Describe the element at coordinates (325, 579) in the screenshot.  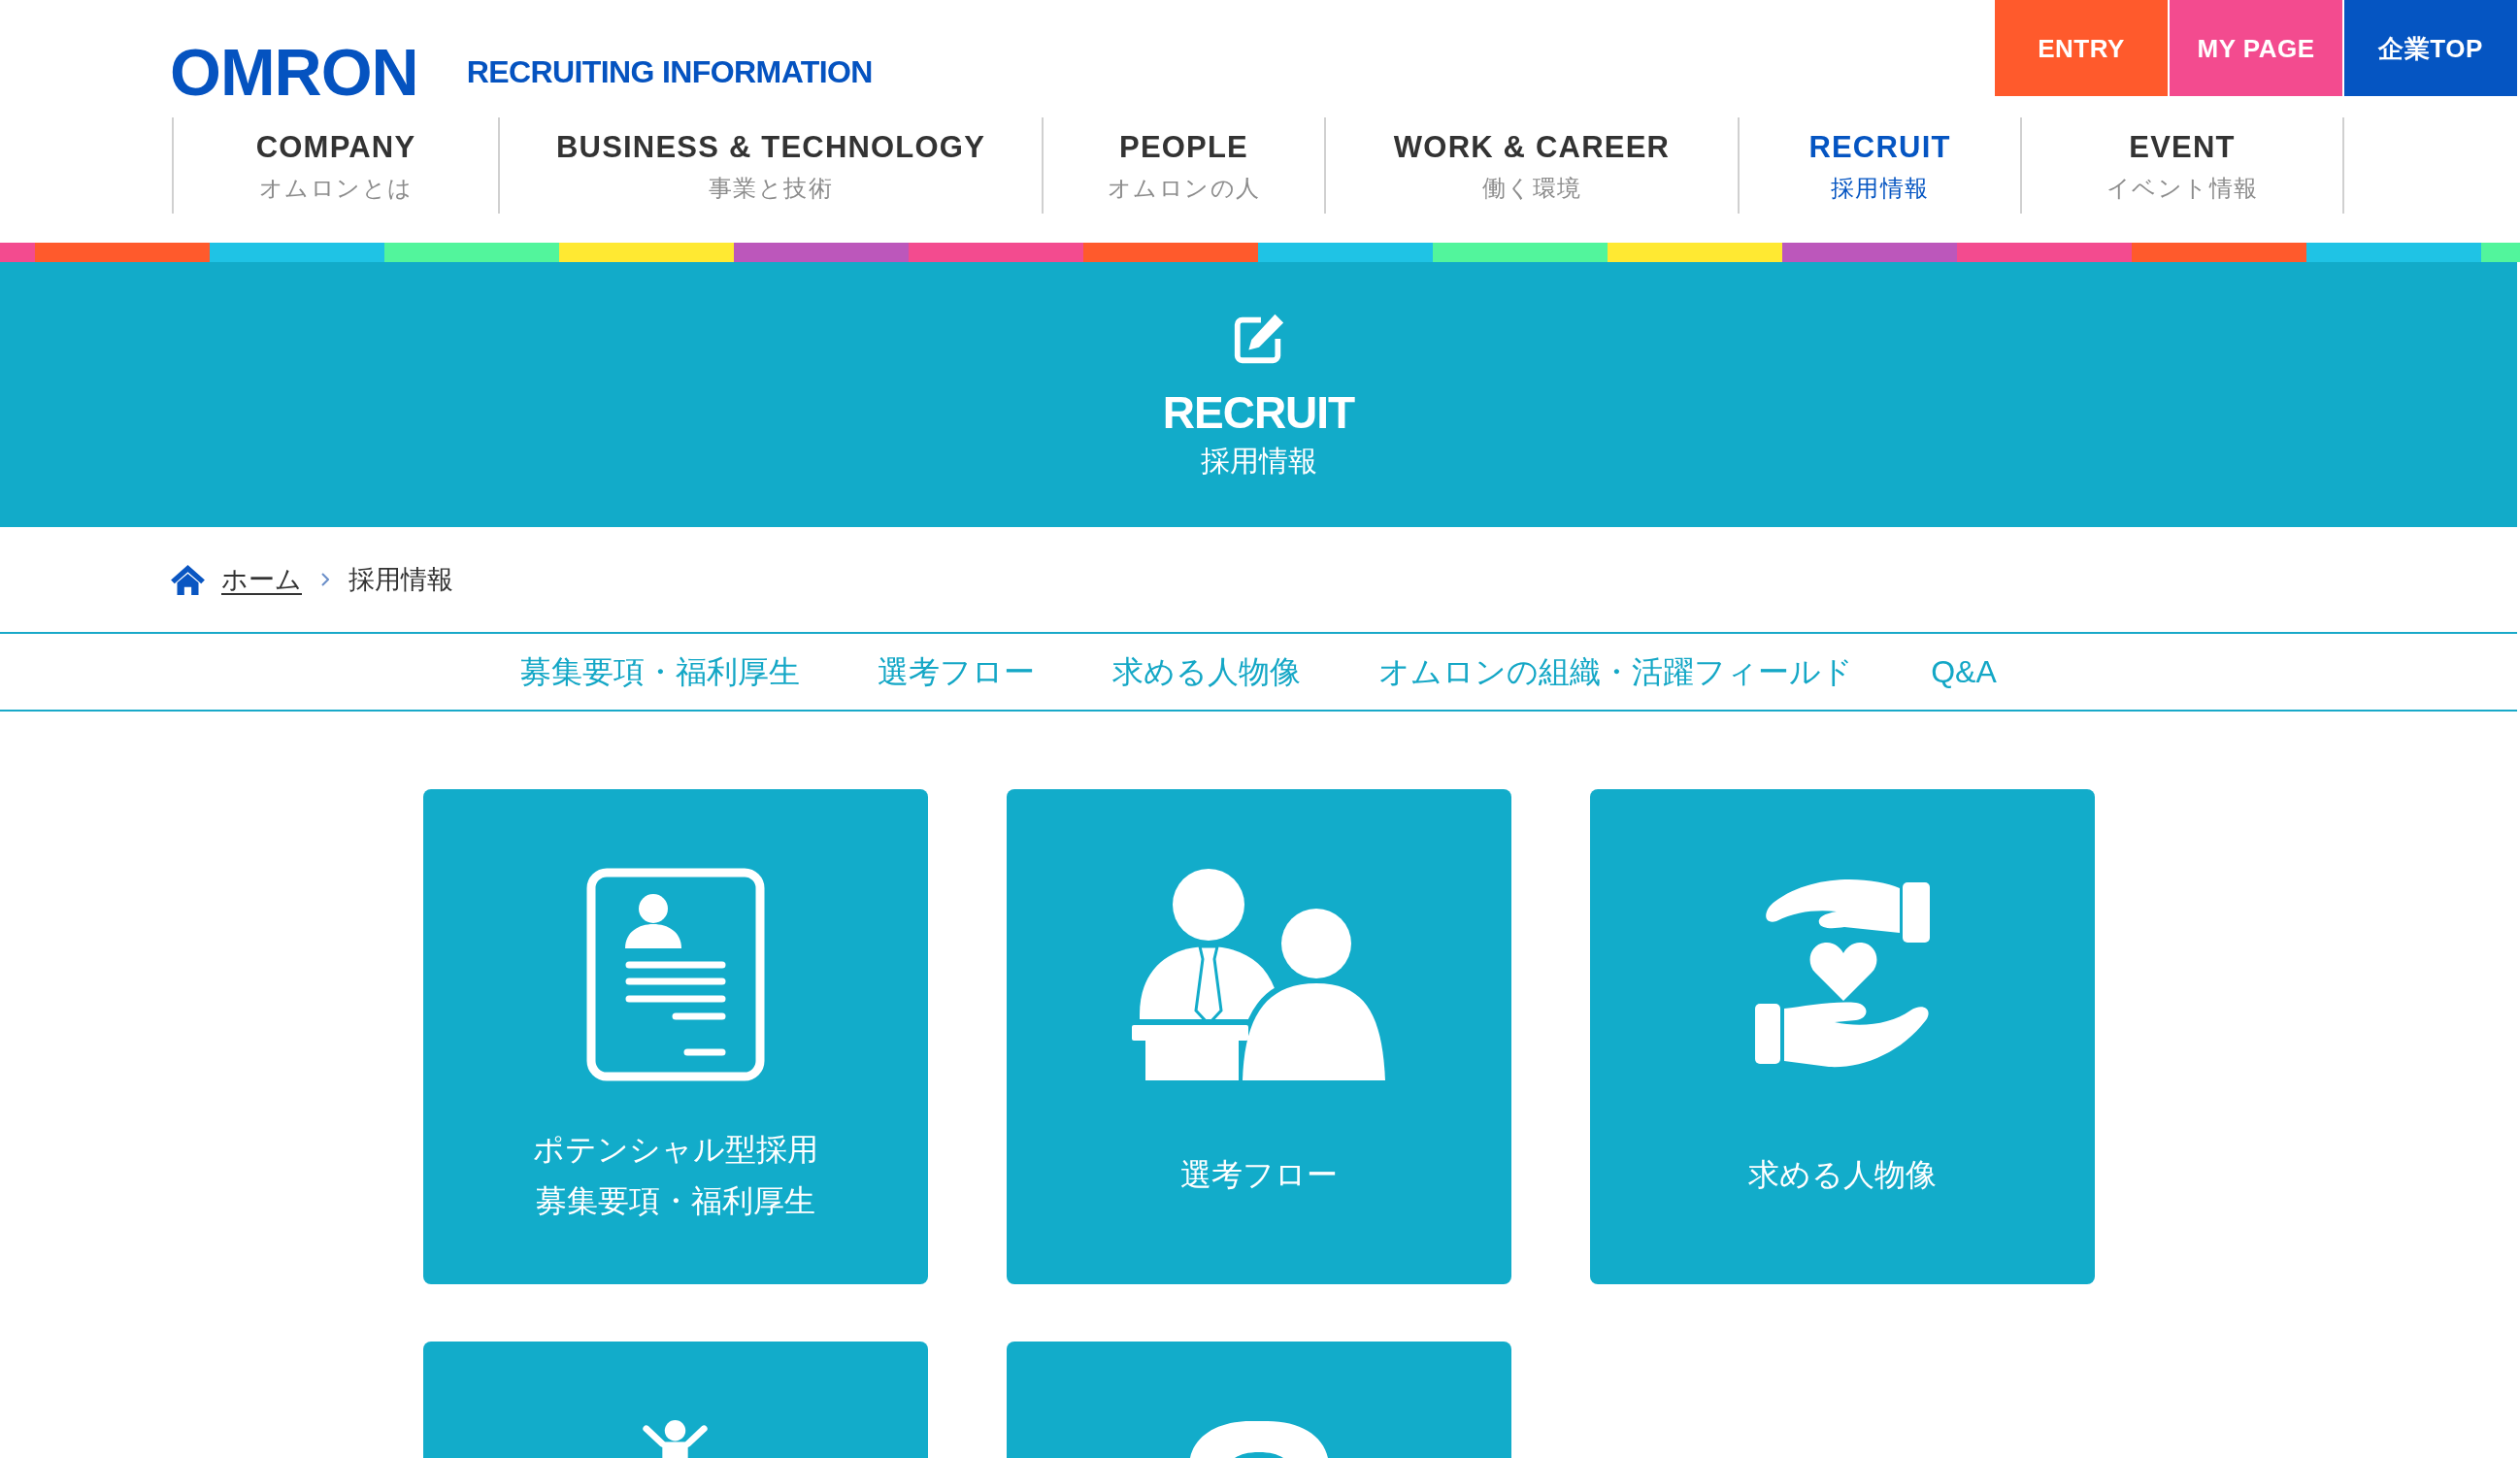
I see `chevron-right-icon` at that location.